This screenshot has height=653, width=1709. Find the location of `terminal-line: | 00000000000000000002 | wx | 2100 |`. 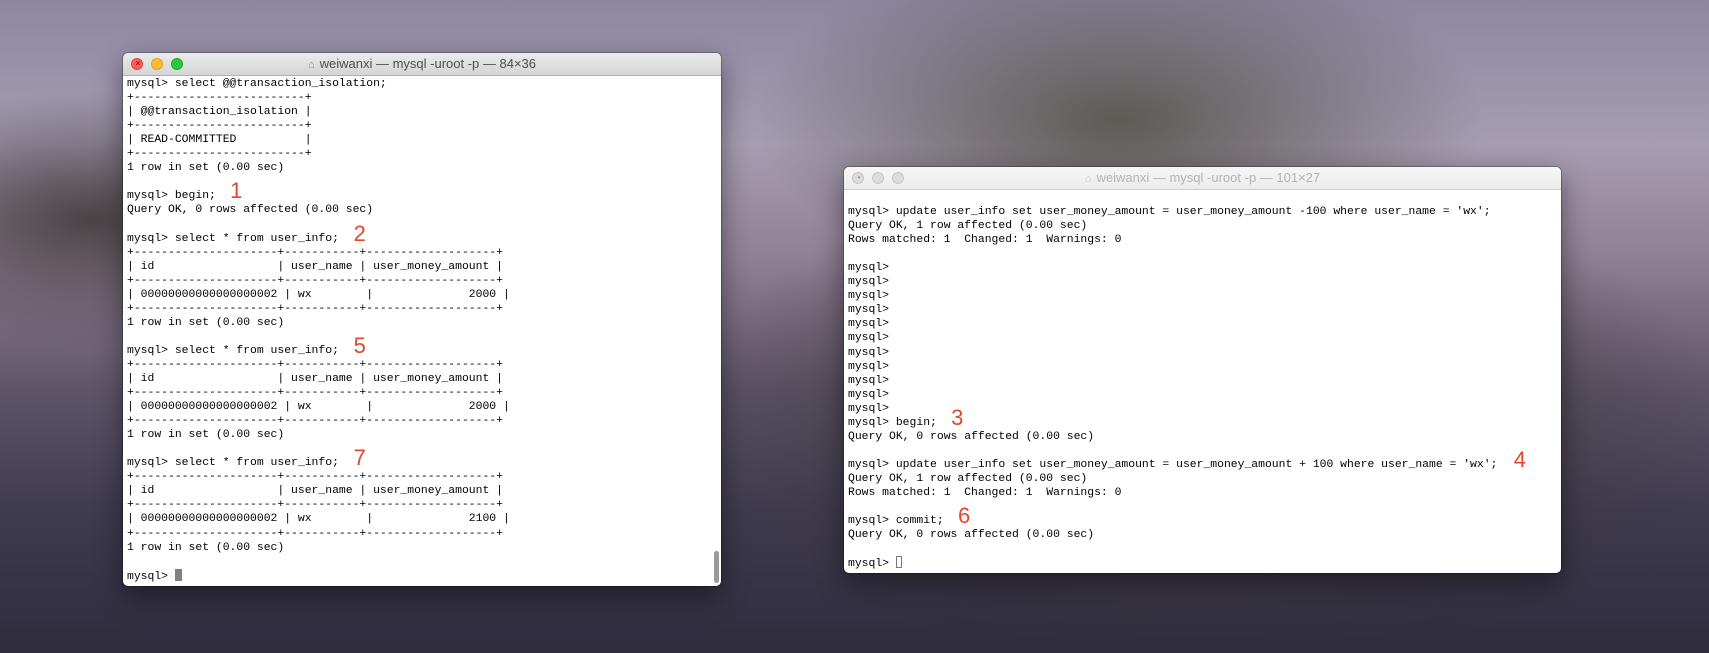

terminal-line: | 00000000000000000002 | wx | 2100 | is located at coordinates (424, 519).